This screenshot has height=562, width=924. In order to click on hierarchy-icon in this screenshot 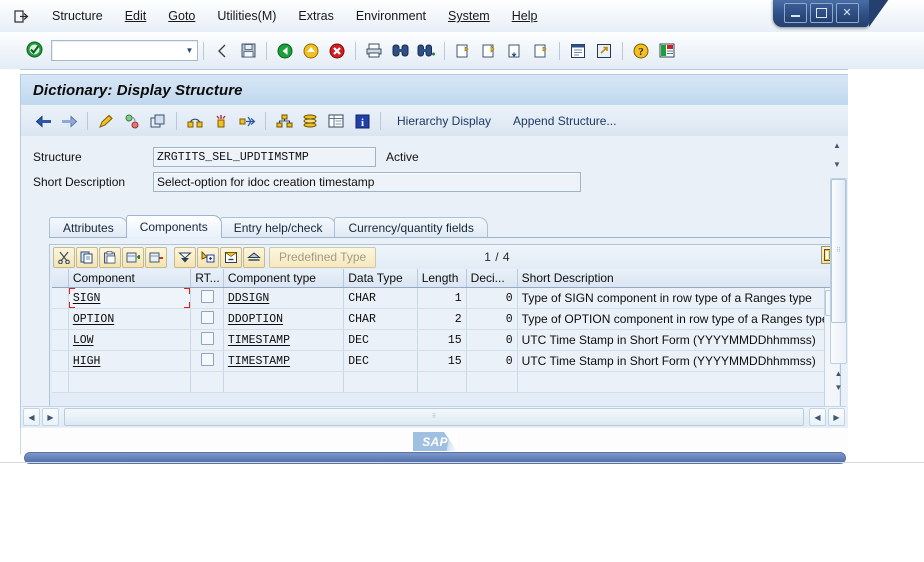, I will do `click(284, 121)`.